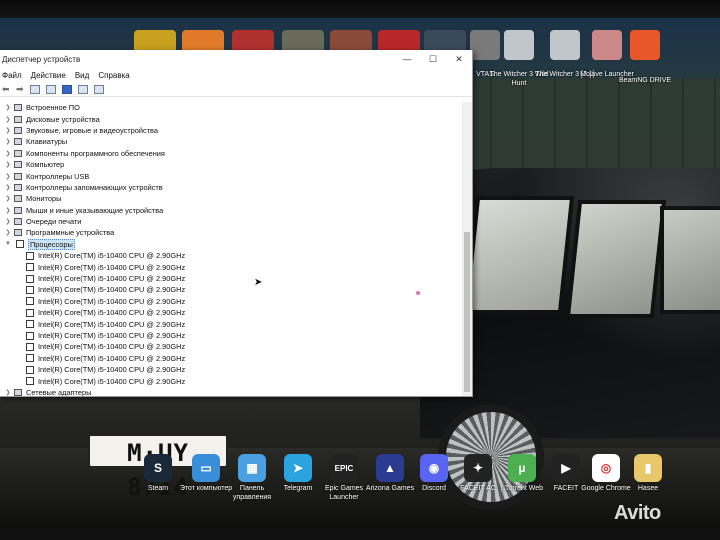 The height and width of the screenshot is (540, 720). I want to click on menu-view: Вид, so click(82, 75).